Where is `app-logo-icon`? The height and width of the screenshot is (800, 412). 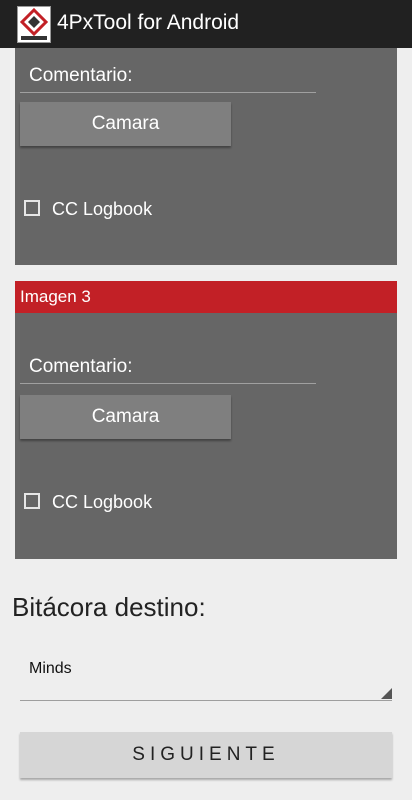 app-logo-icon is located at coordinates (34, 24).